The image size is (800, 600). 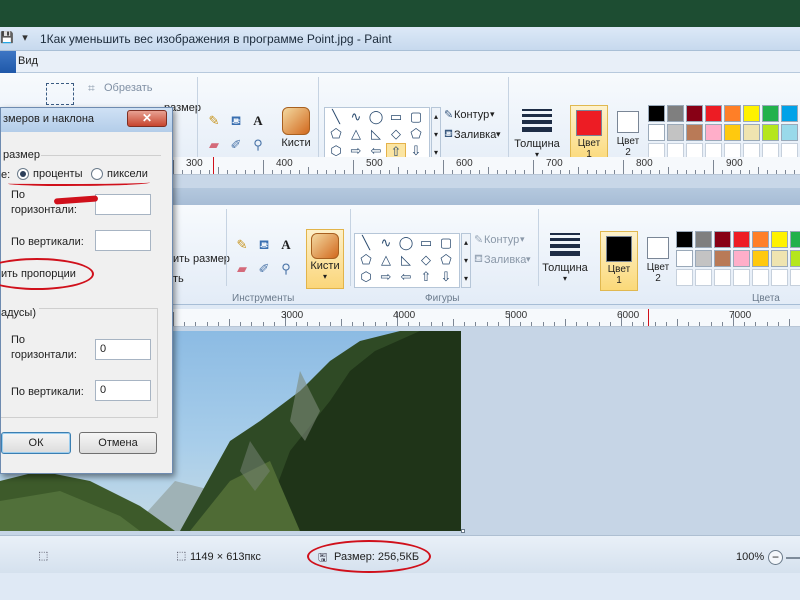 I want to click on pixels-radio, so click(x=97, y=174).